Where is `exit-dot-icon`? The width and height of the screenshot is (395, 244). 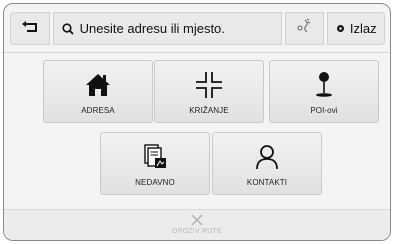
exit-dot-icon is located at coordinates (340, 28).